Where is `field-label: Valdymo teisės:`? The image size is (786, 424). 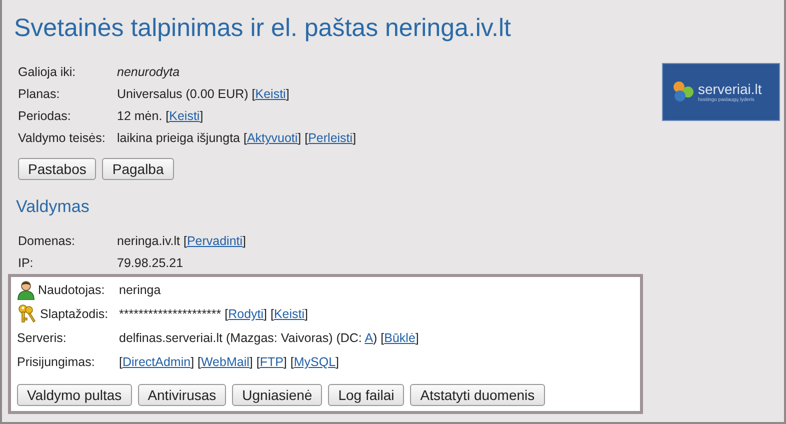 field-label: Valdymo teisės: is located at coordinates (62, 138).